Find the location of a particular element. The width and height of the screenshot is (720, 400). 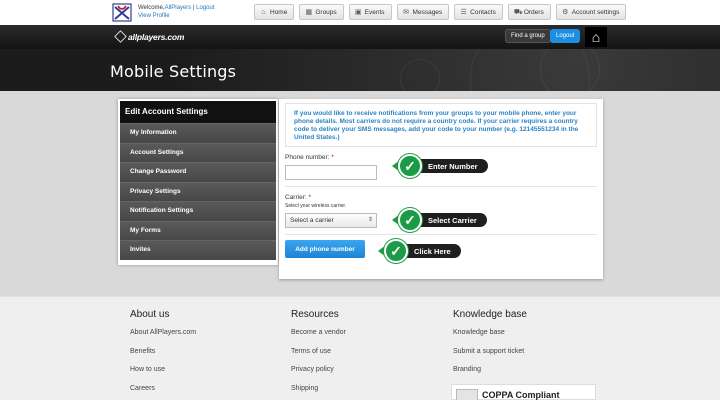

nav-orders-button: ⛟ Orders is located at coordinates (529, 12).